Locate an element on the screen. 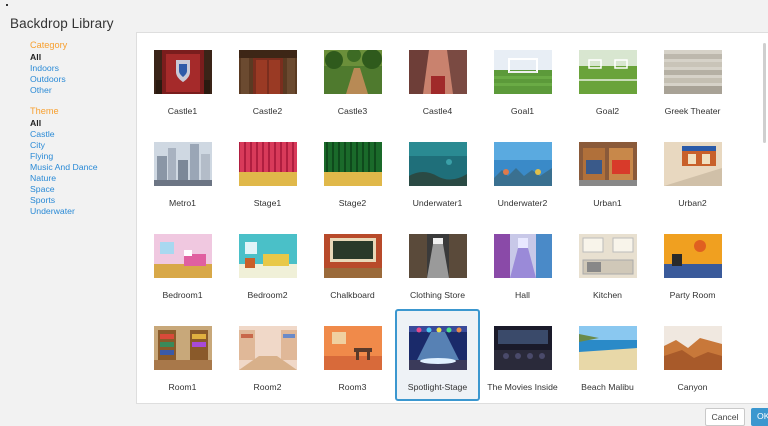 The image size is (768, 426). theme-filter-music-and-dance: Music And Dance is located at coordinates (82, 167).